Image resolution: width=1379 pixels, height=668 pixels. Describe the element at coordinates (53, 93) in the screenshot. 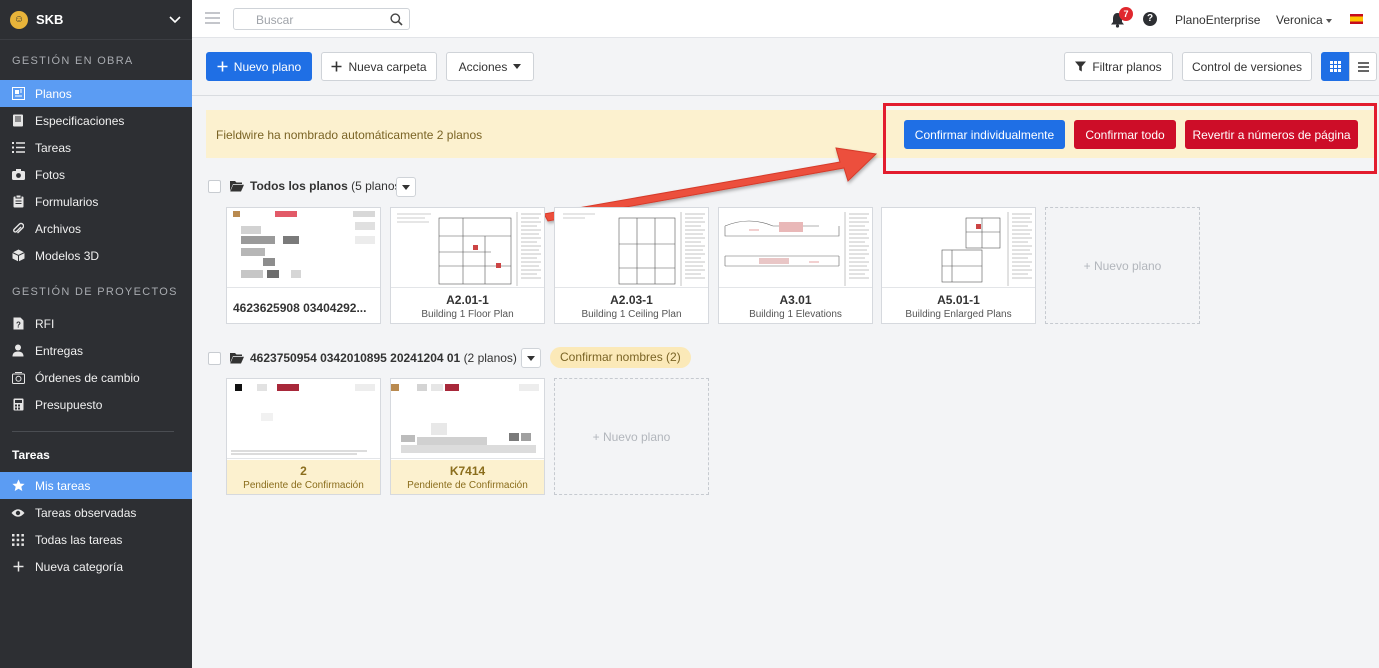

I see `sidebar-item-label: Planos` at that location.